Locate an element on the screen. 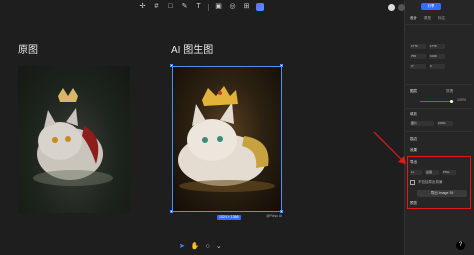  rotation-field: 0° is located at coordinates (418, 66).